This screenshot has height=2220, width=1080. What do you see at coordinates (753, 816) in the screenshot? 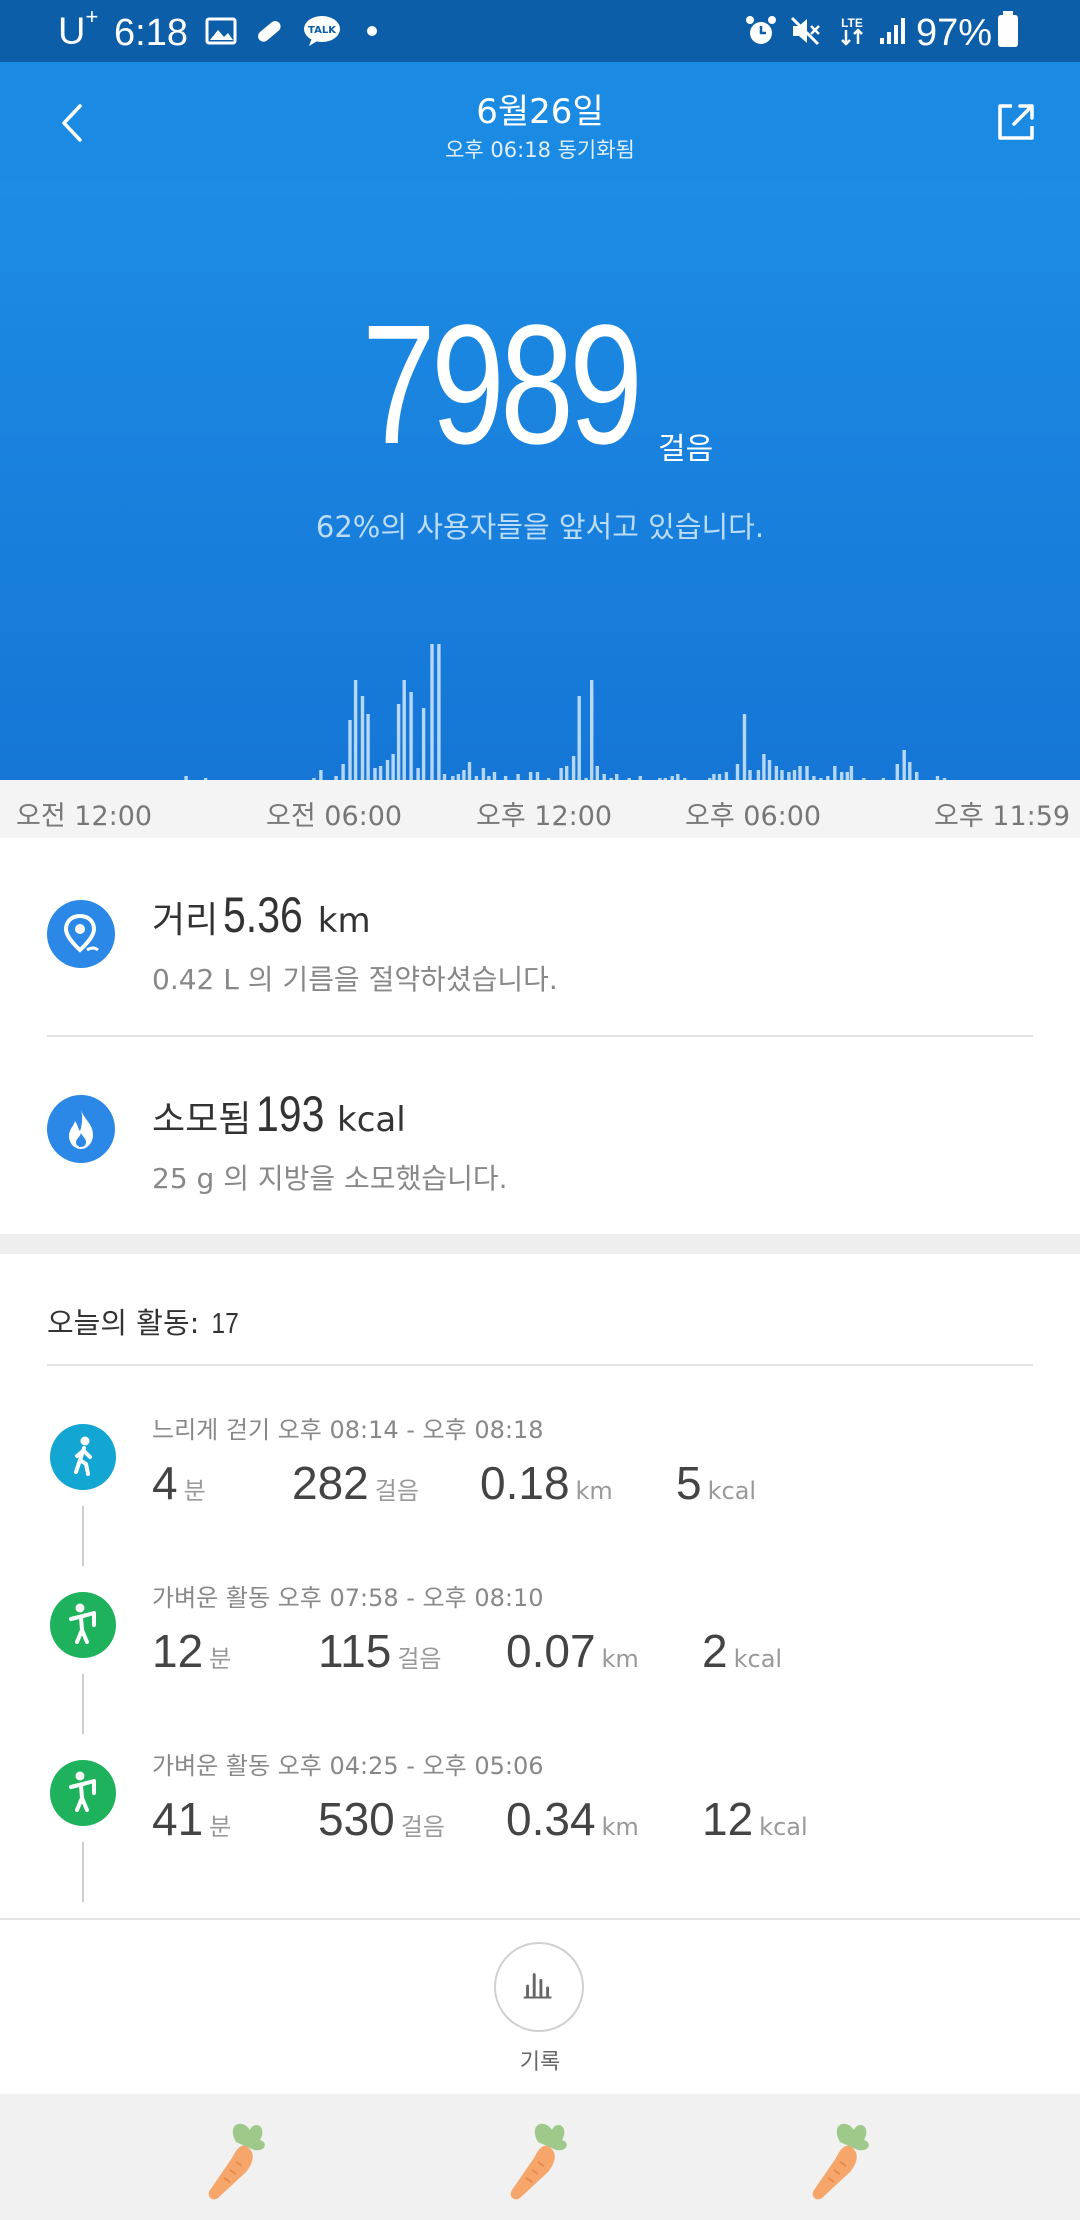
I see `axis-label-evening: 오후 06:00` at bounding box center [753, 816].